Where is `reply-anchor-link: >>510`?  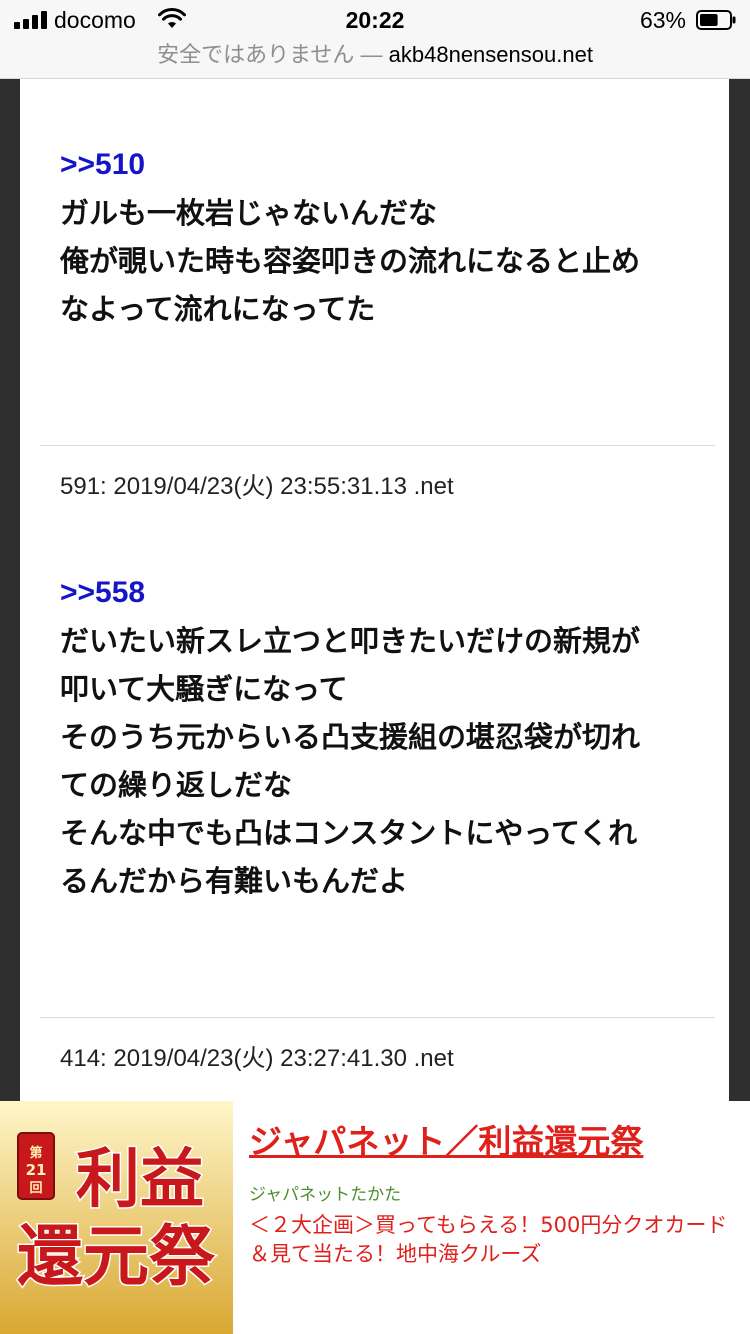 reply-anchor-link: >>510 is located at coordinates (390, 165).